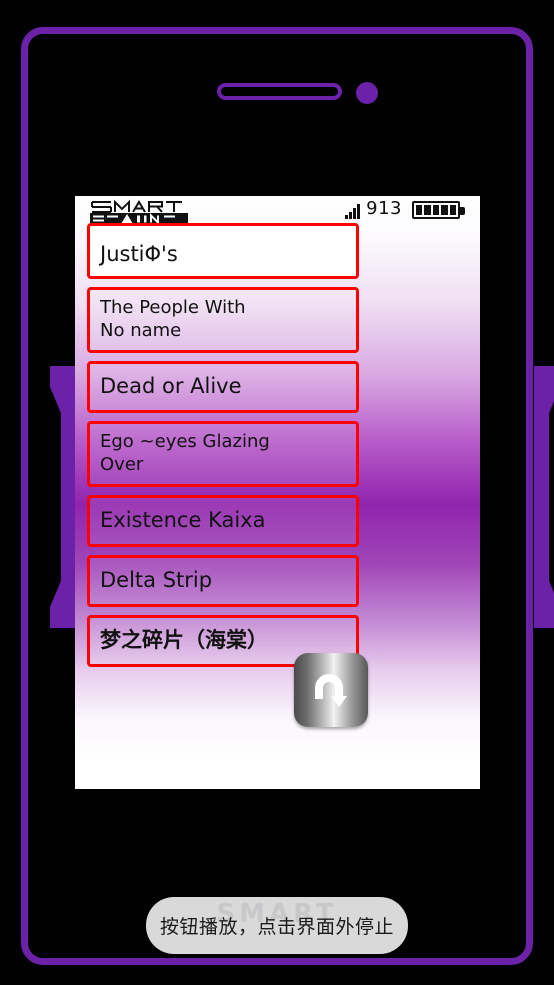  I want to click on song-list-item: Ego ~eyes Glazing Over, so click(223, 454).